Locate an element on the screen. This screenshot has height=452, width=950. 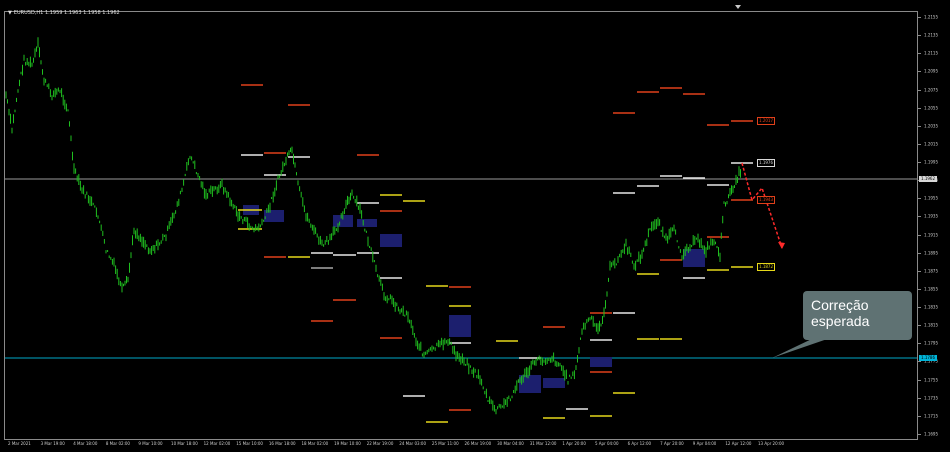
level-tag-low: 1.1872 is located at coordinates (766, 267).